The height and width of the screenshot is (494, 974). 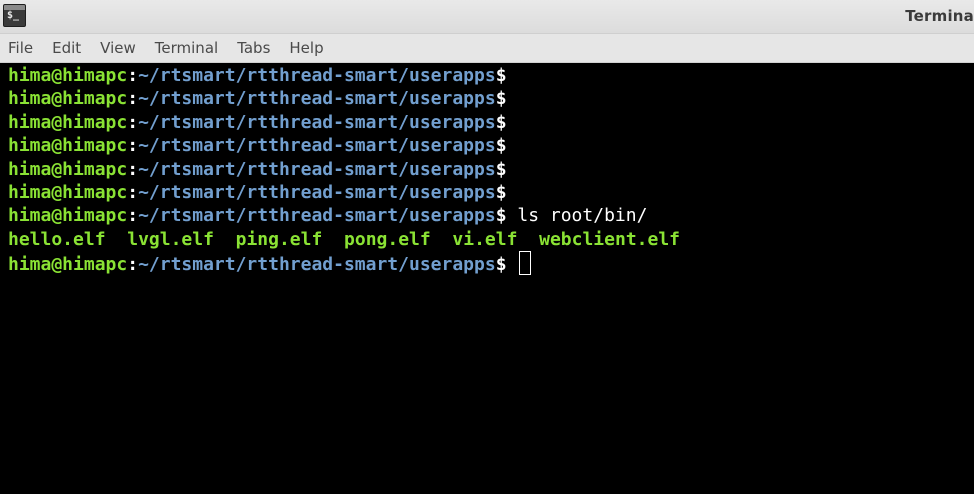 What do you see at coordinates (487, 48) in the screenshot?
I see `menu-bar: File Edit View Terminal Tabs Help` at bounding box center [487, 48].